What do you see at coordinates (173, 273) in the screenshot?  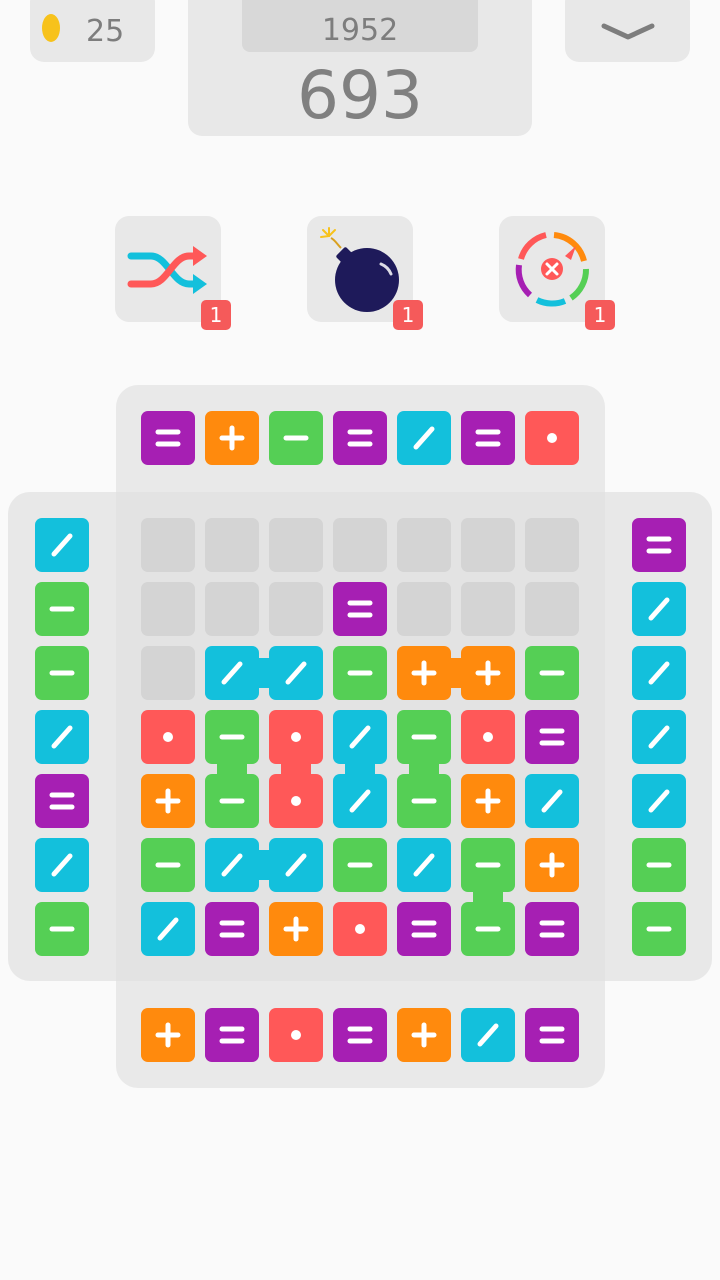 I see `shuffle-powerup-button: 1` at bounding box center [173, 273].